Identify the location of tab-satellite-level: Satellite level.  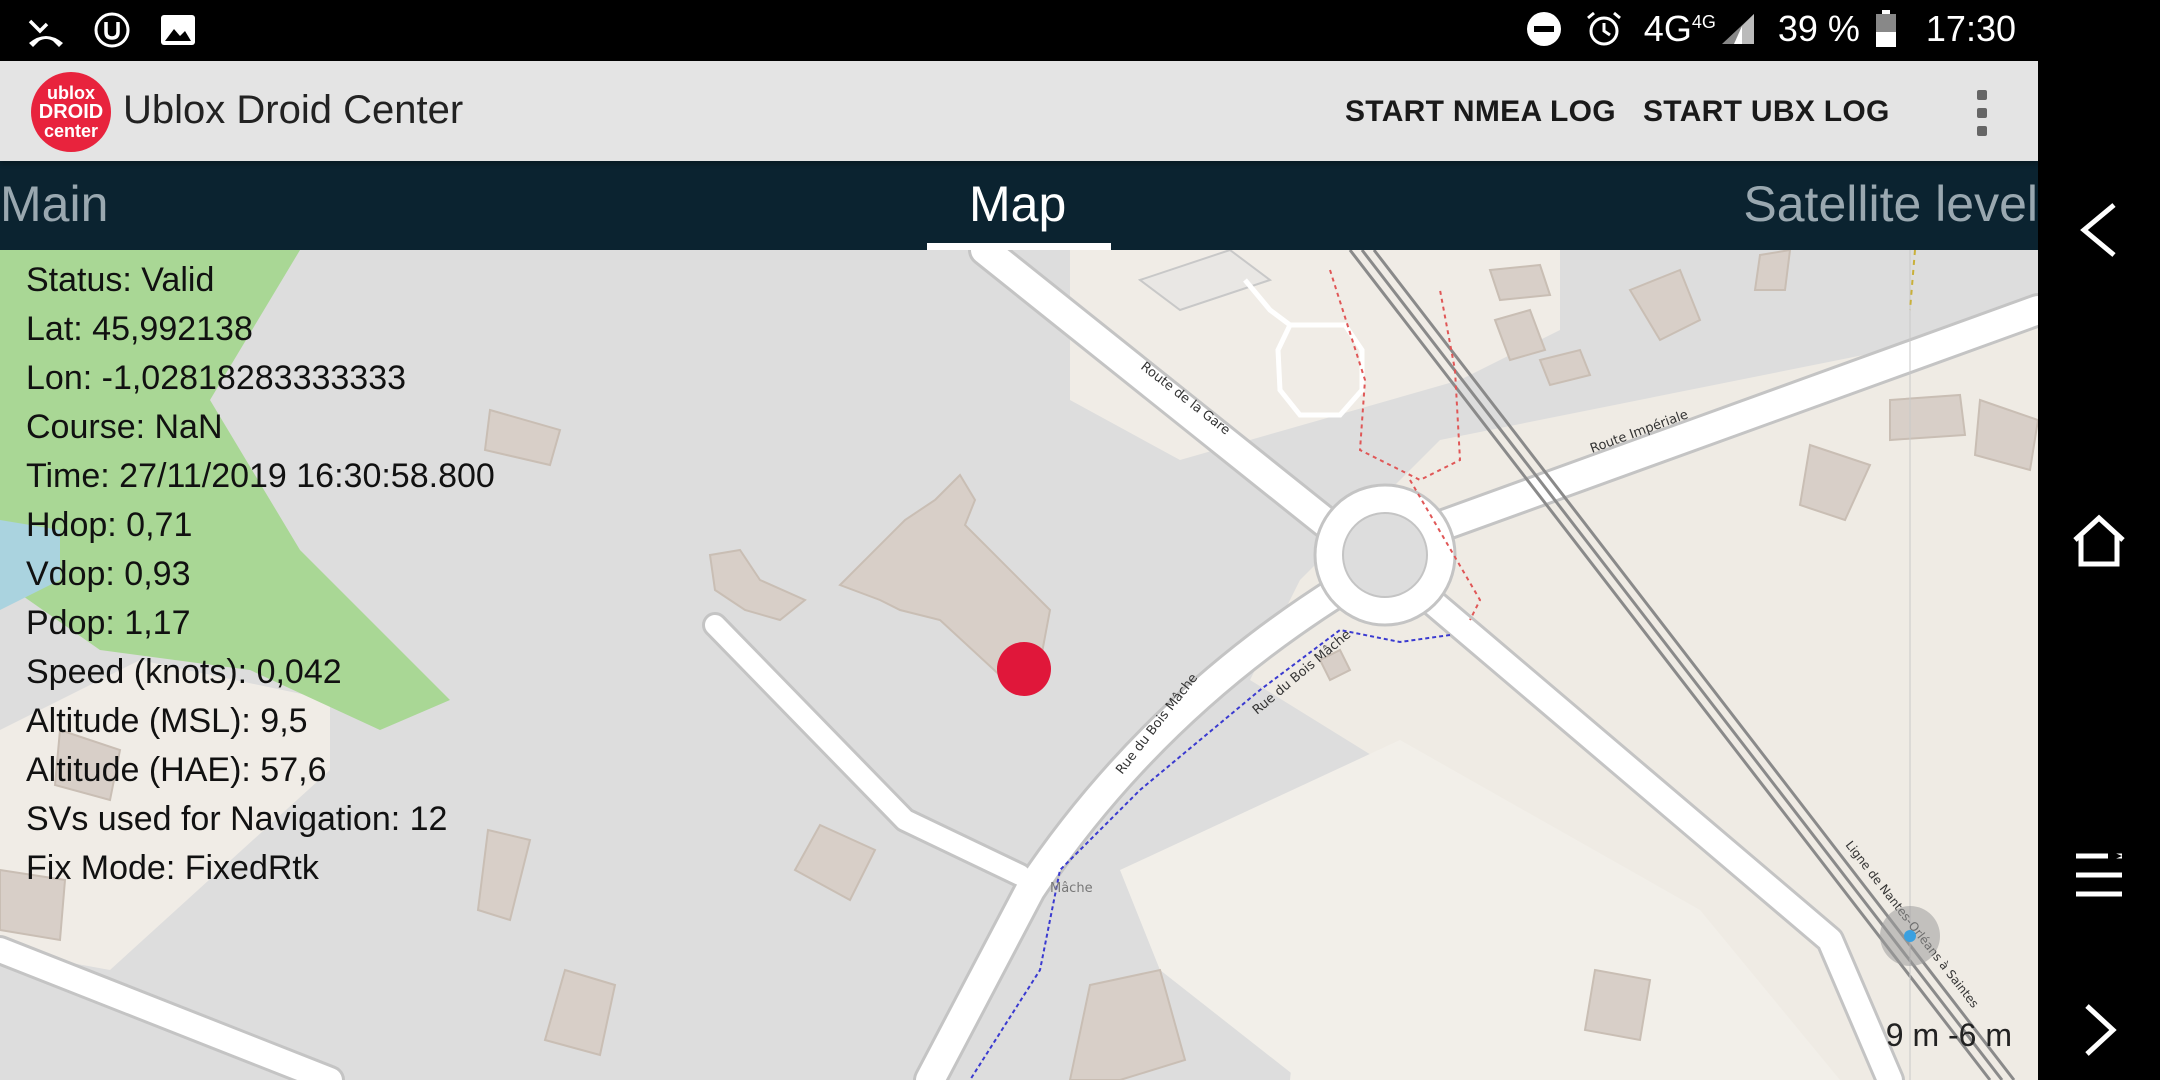
(1890, 204).